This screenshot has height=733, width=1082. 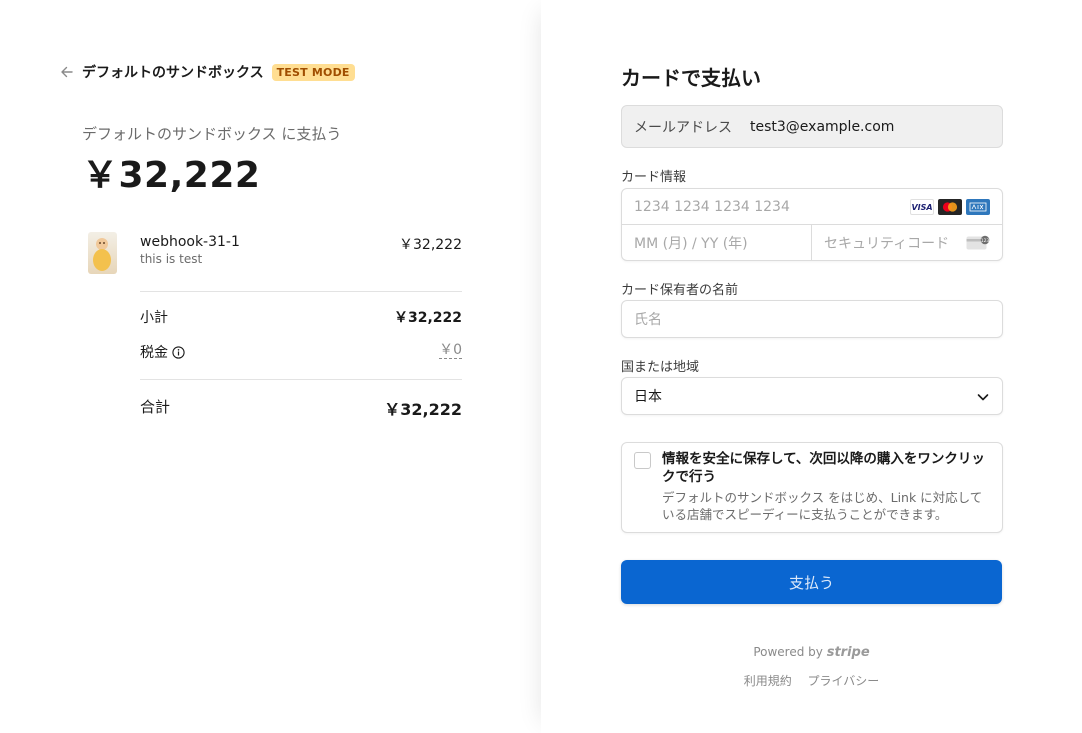 What do you see at coordinates (648, 320) in the screenshot?
I see `cardholder-name-placeholder: 氏名` at bounding box center [648, 320].